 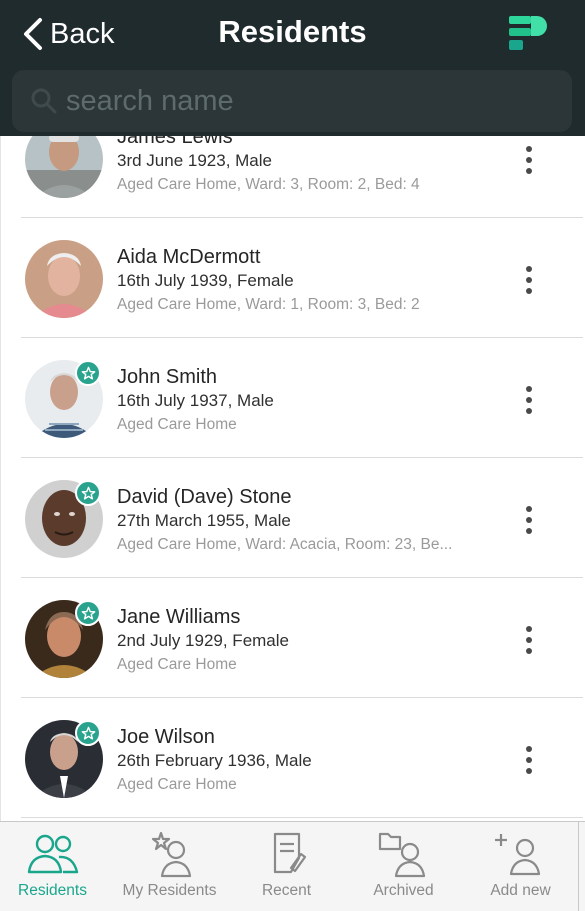 I want to click on search-input, so click(x=306, y=101).